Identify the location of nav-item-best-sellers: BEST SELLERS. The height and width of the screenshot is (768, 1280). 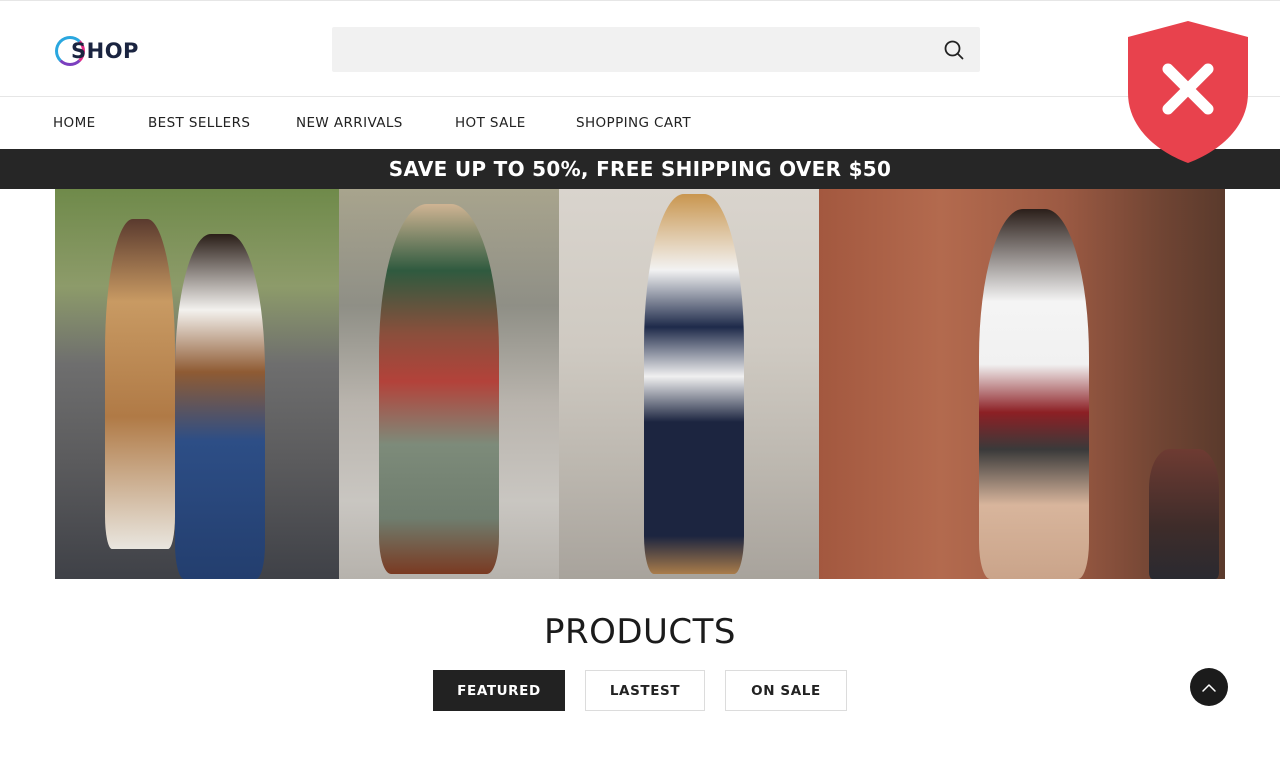
(199, 123).